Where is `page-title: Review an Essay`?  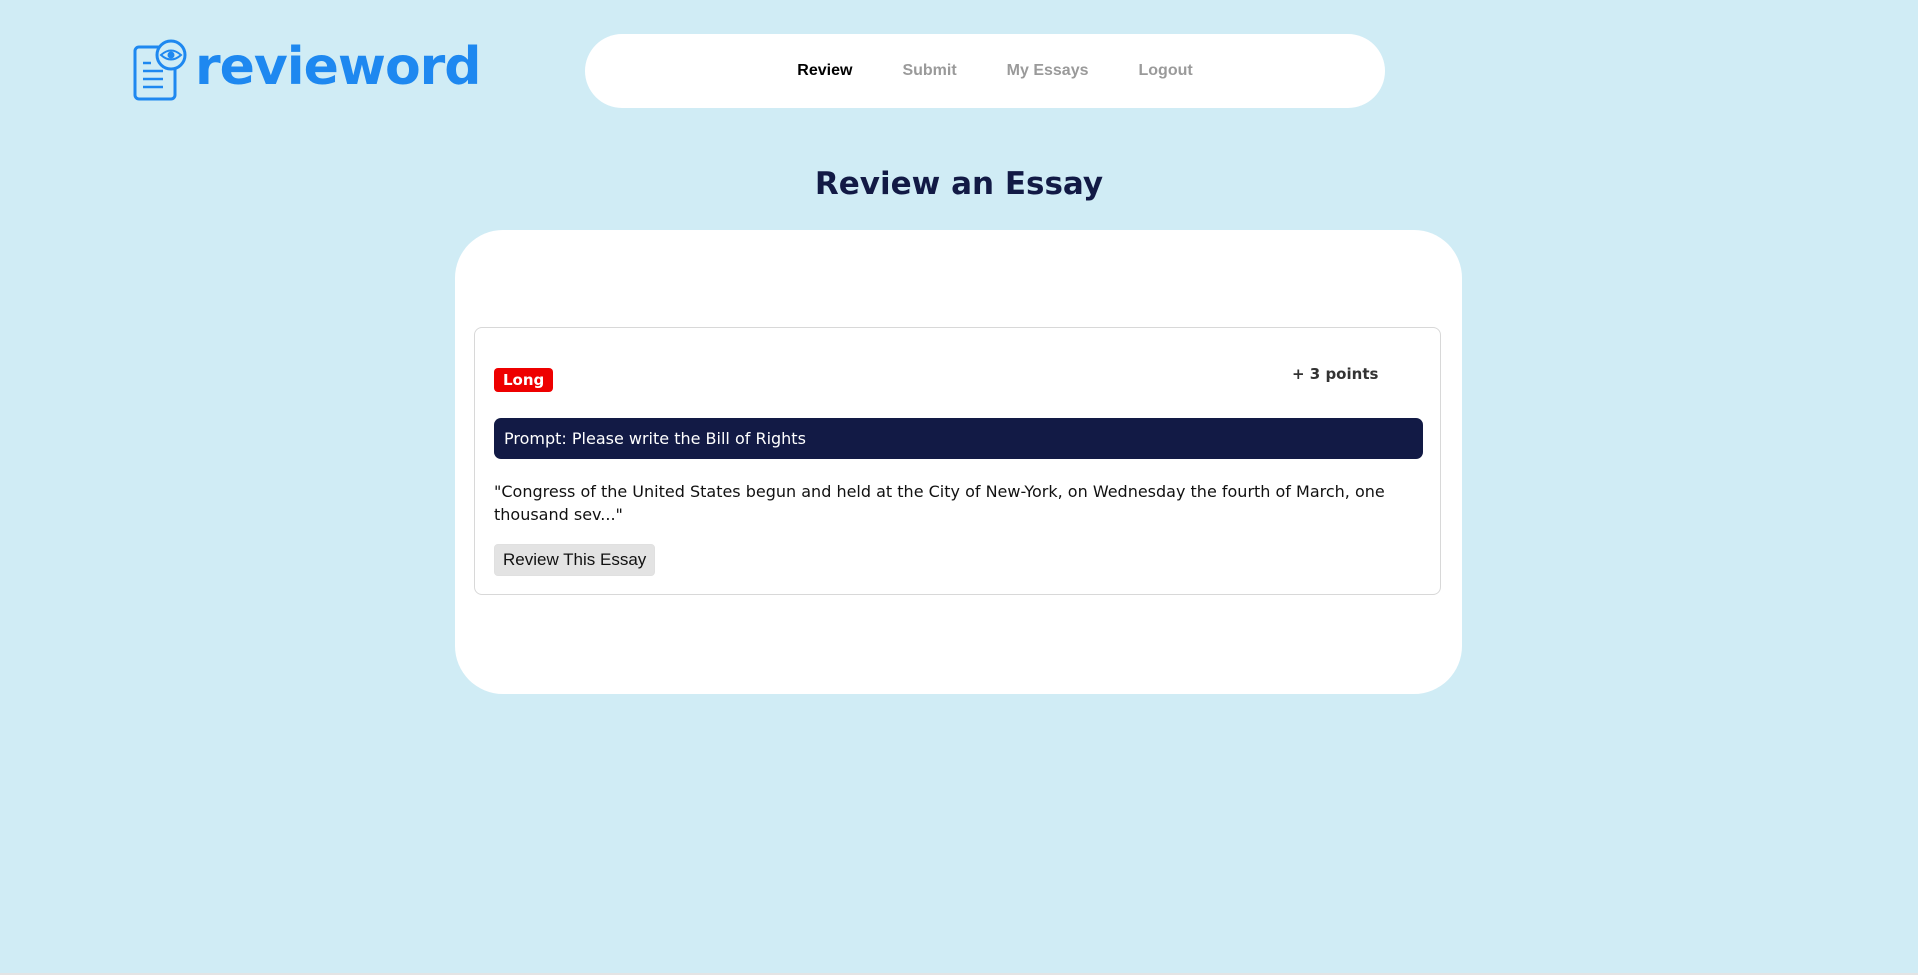
page-title: Review an Essay is located at coordinates (959, 184).